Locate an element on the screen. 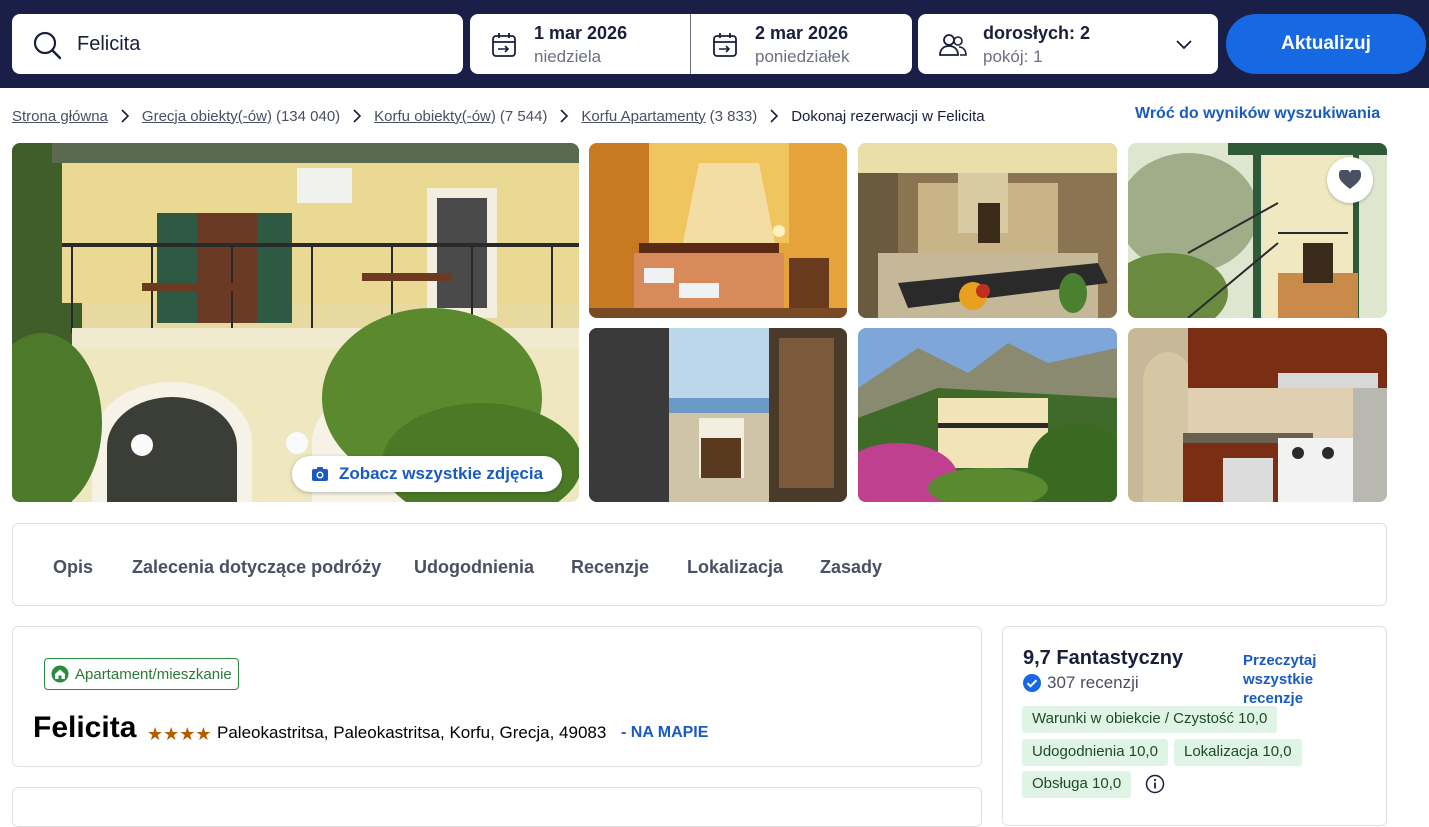 The image size is (1429, 827). rating-service: Obsługa 10,0 is located at coordinates (1077, 784).